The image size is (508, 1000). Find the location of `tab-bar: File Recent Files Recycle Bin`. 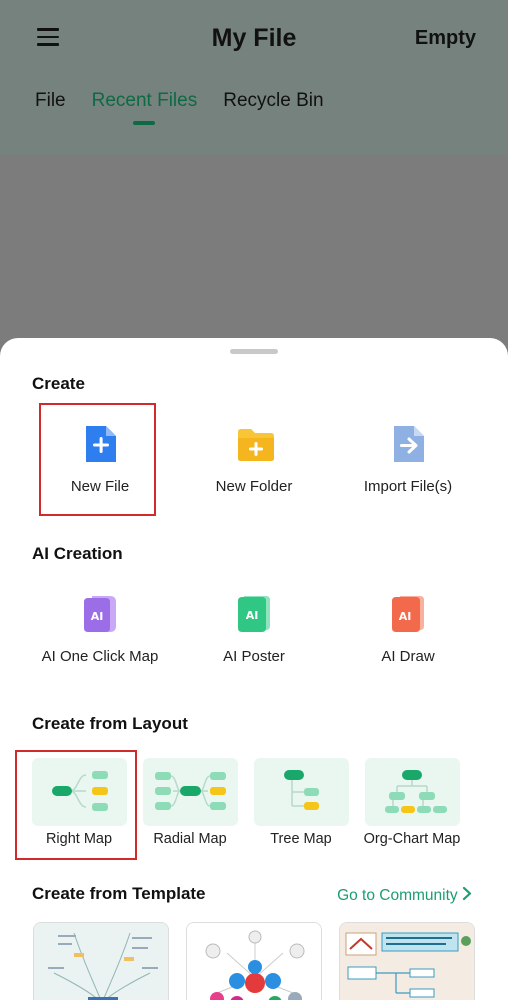

tab-bar: File Recent Files Recycle Bin is located at coordinates (192, 101).